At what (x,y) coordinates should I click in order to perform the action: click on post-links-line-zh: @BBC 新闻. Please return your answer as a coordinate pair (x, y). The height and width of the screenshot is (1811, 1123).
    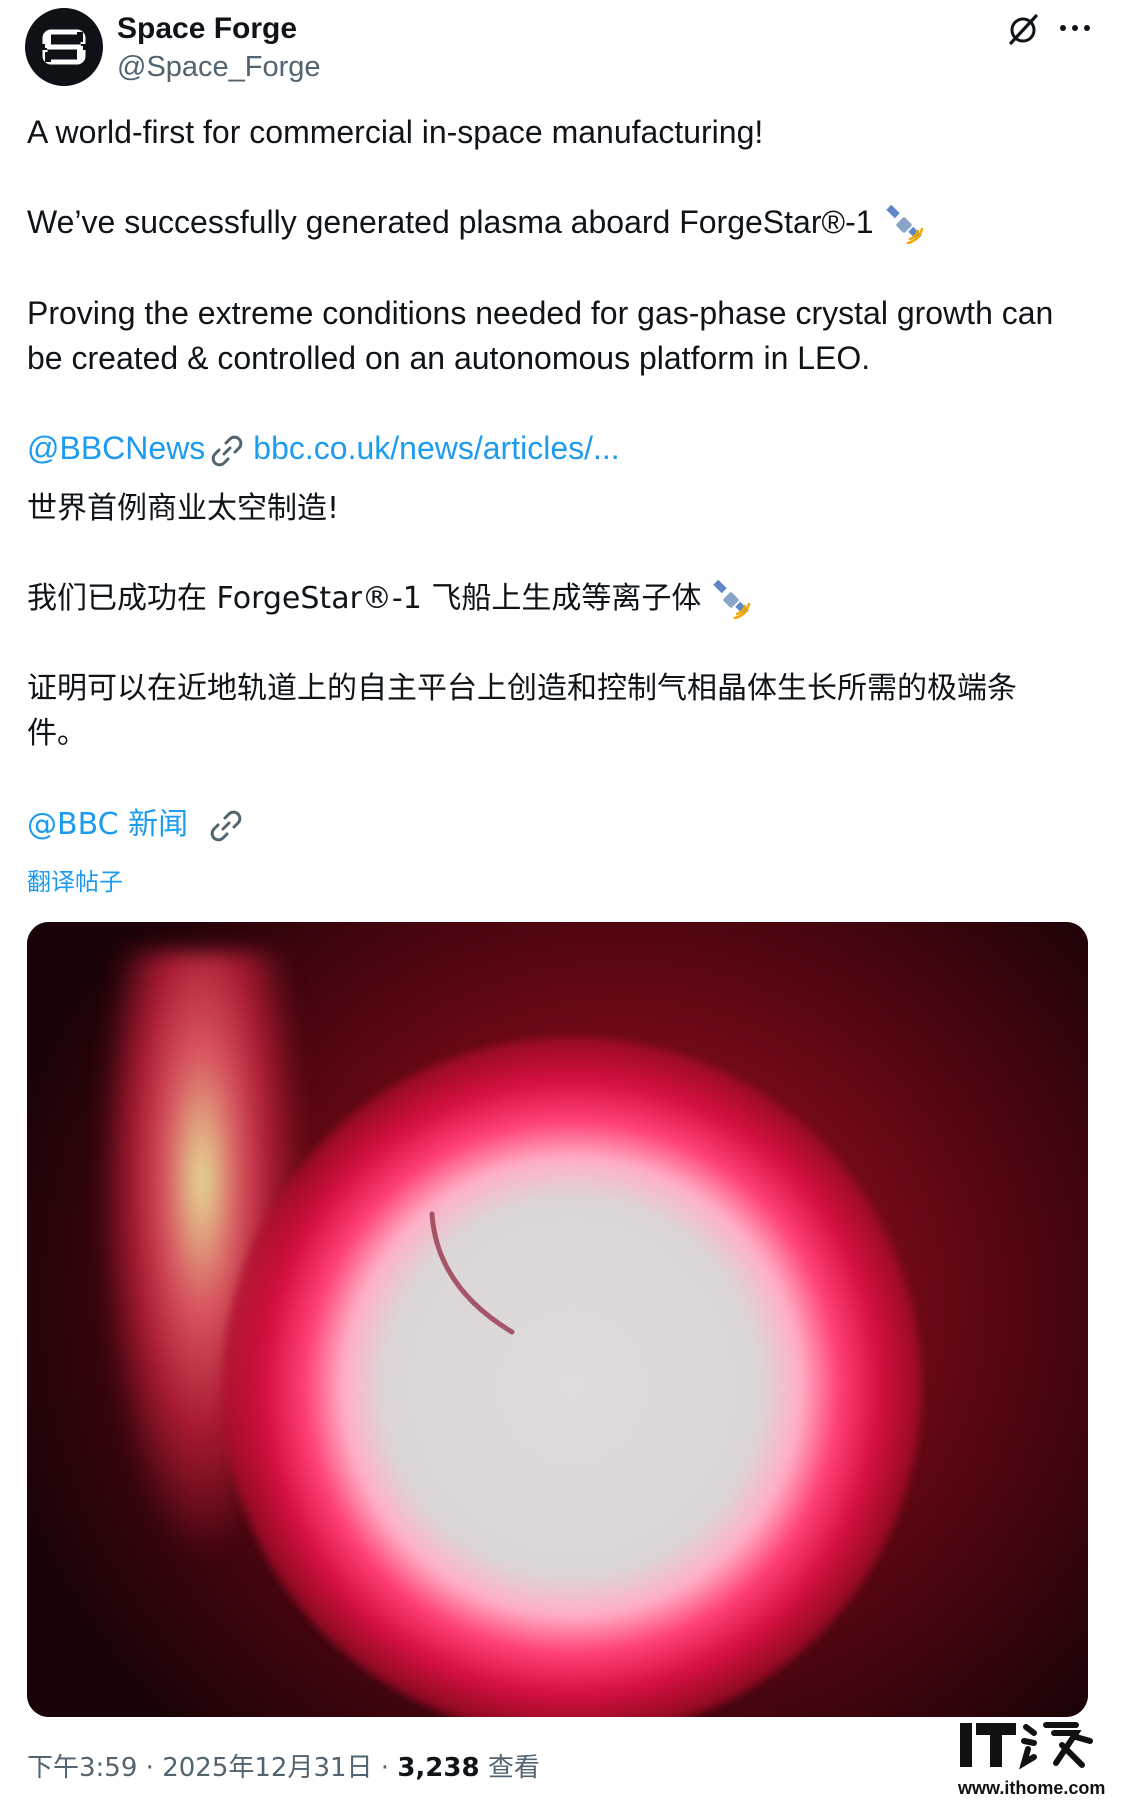
    Looking at the image, I should click on (139, 824).